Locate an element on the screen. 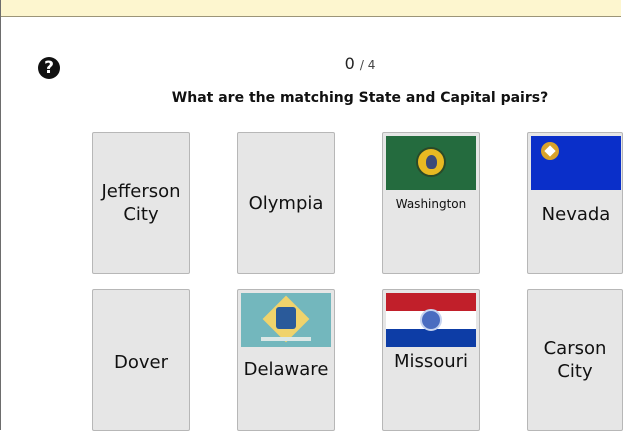 The image size is (623, 431). card-olympia: Olympia is located at coordinates (286, 203).